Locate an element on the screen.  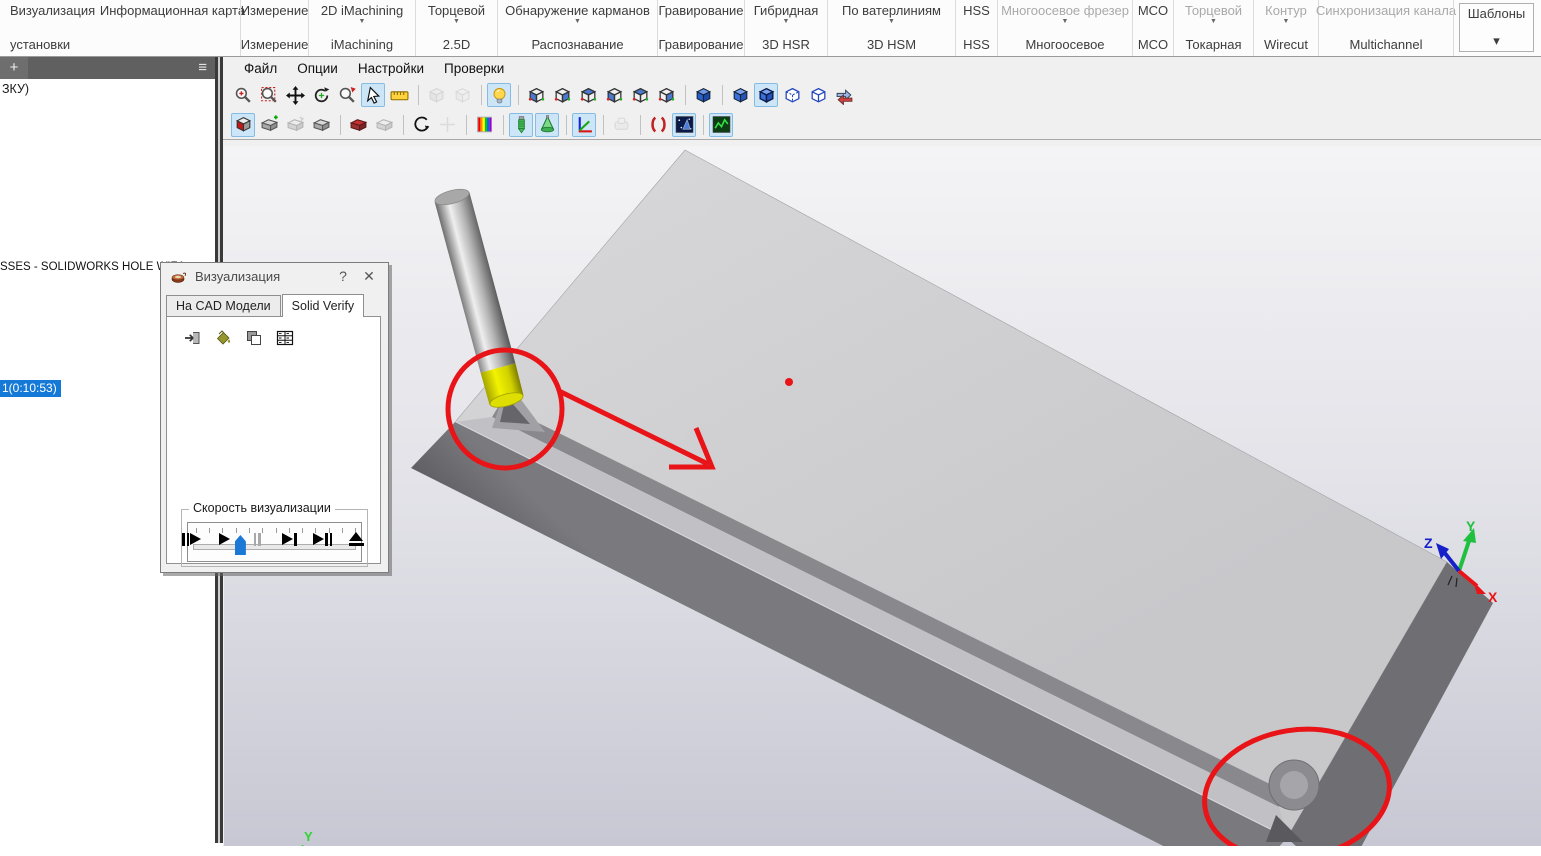
ribbon-group-pocket-recognition: Обнаружение карманов ▼ Распознавание is located at coordinates (577, 28).